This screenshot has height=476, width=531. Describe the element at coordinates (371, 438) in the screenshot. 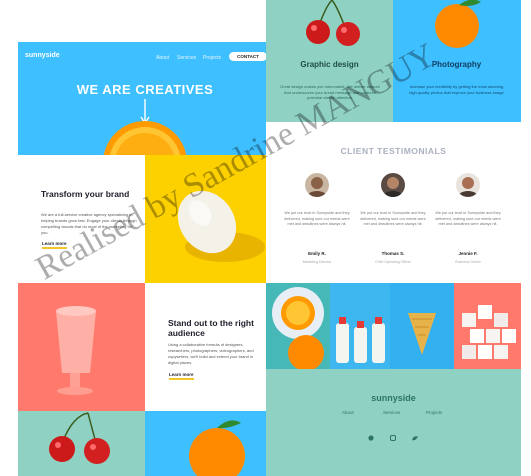

I see `facebook-icon` at that location.